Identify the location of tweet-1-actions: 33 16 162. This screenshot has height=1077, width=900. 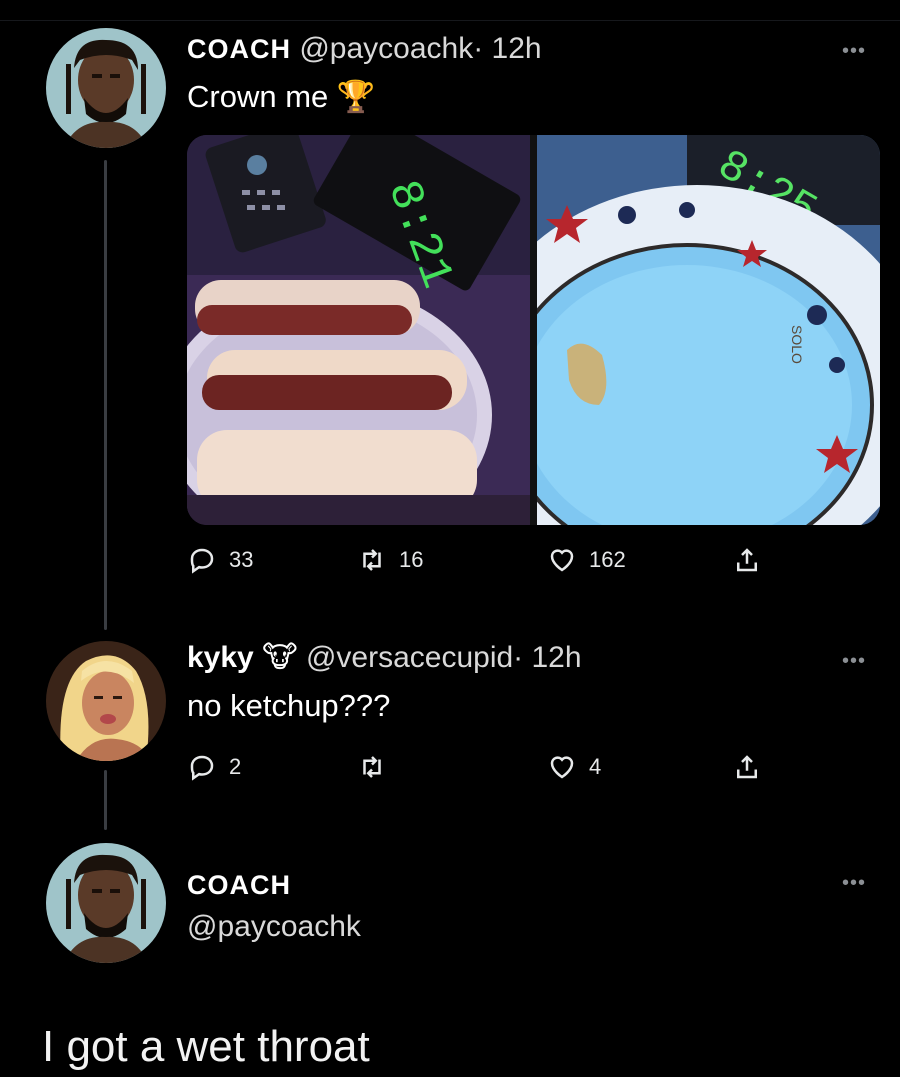
(477, 565).